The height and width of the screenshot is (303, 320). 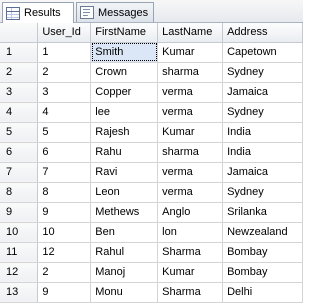 What do you see at coordinates (124, 272) in the screenshot?
I see `cell-firstname: Manoj` at bounding box center [124, 272].